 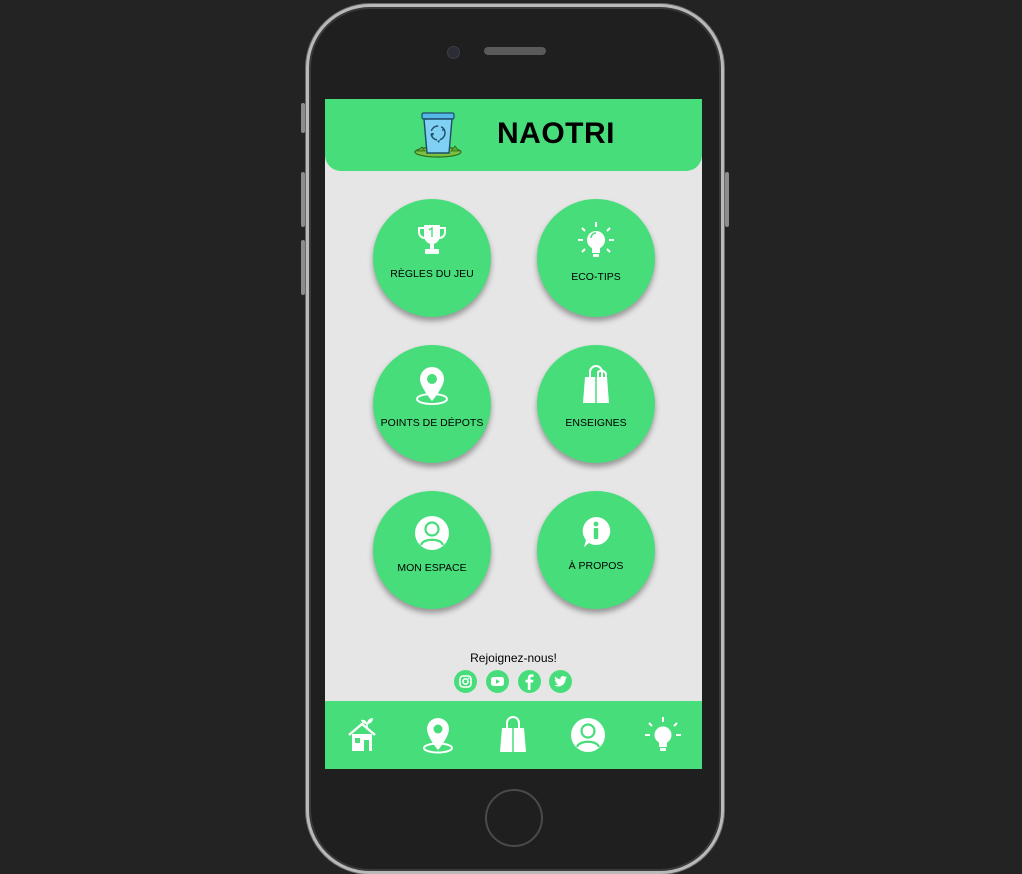 What do you see at coordinates (513, 658) in the screenshot?
I see `join-text: Rejoignez-nous!` at bounding box center [513, 658].